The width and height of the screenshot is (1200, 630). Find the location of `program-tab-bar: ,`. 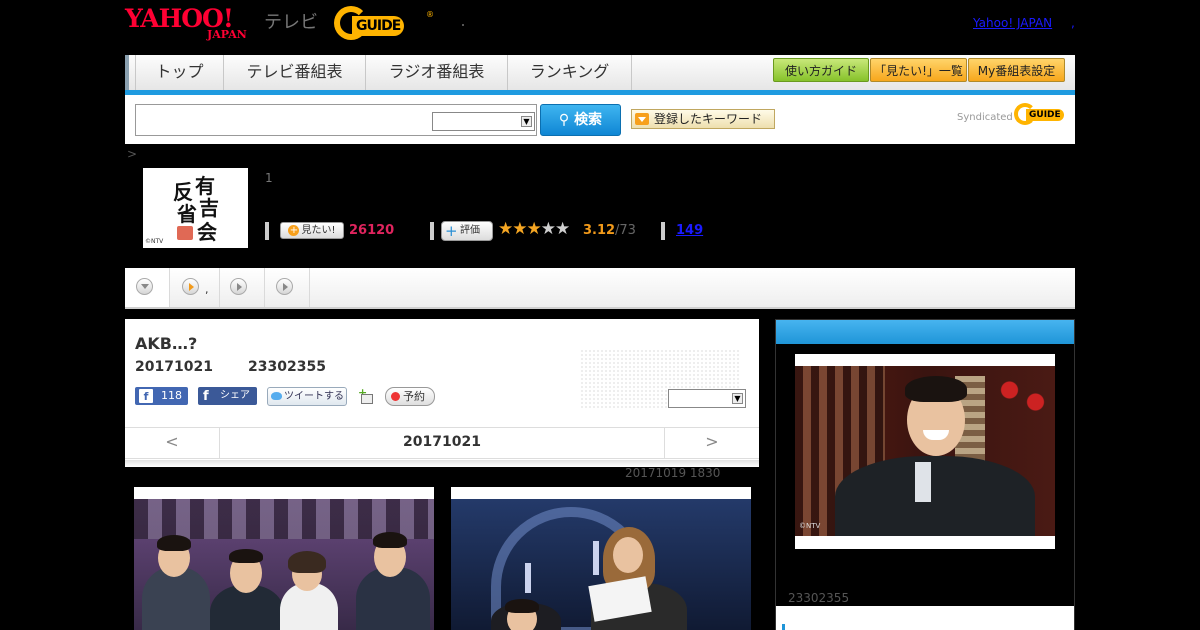

program-tab-bar: , is located at coordinates (600, 288).